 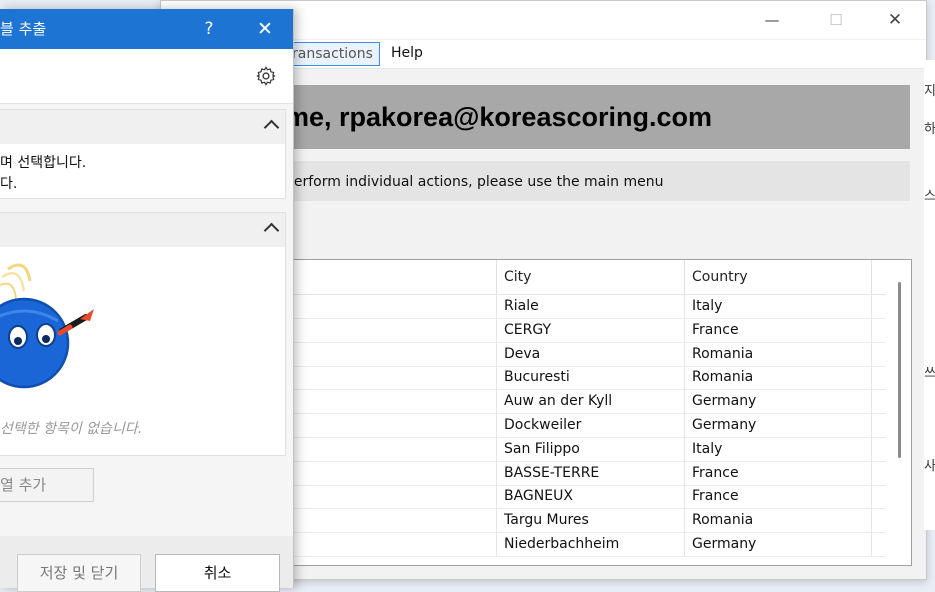 What do you see at coordinates (590, 425) in the screenshot?
I see `cell-city: Dockweiler` at bounding box center [590, 425].